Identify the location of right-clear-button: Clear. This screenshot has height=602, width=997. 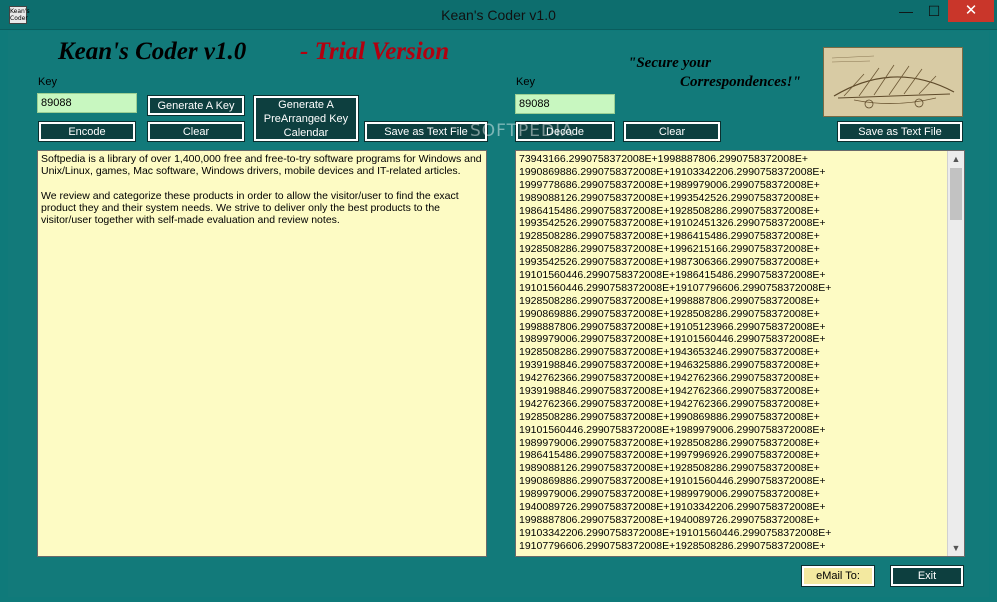
(672, 131).